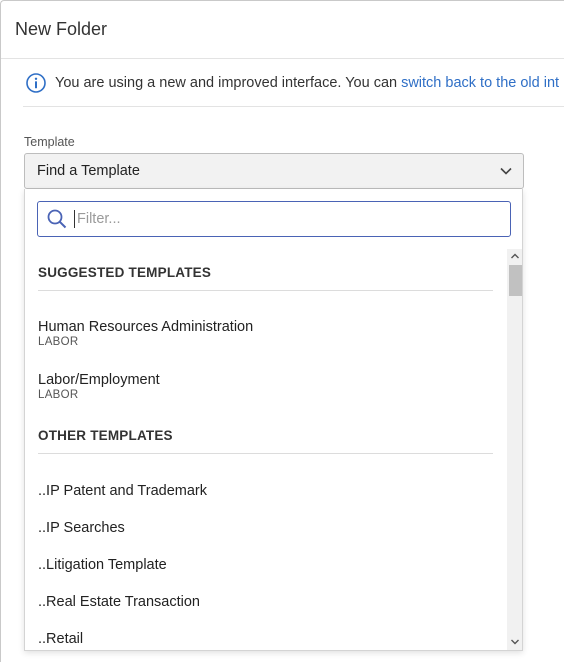 The image size is (564, 662). Describe the element at coordinates (265, 528) in the screenshot. I see `list-item: ..IP Searches` at that location.